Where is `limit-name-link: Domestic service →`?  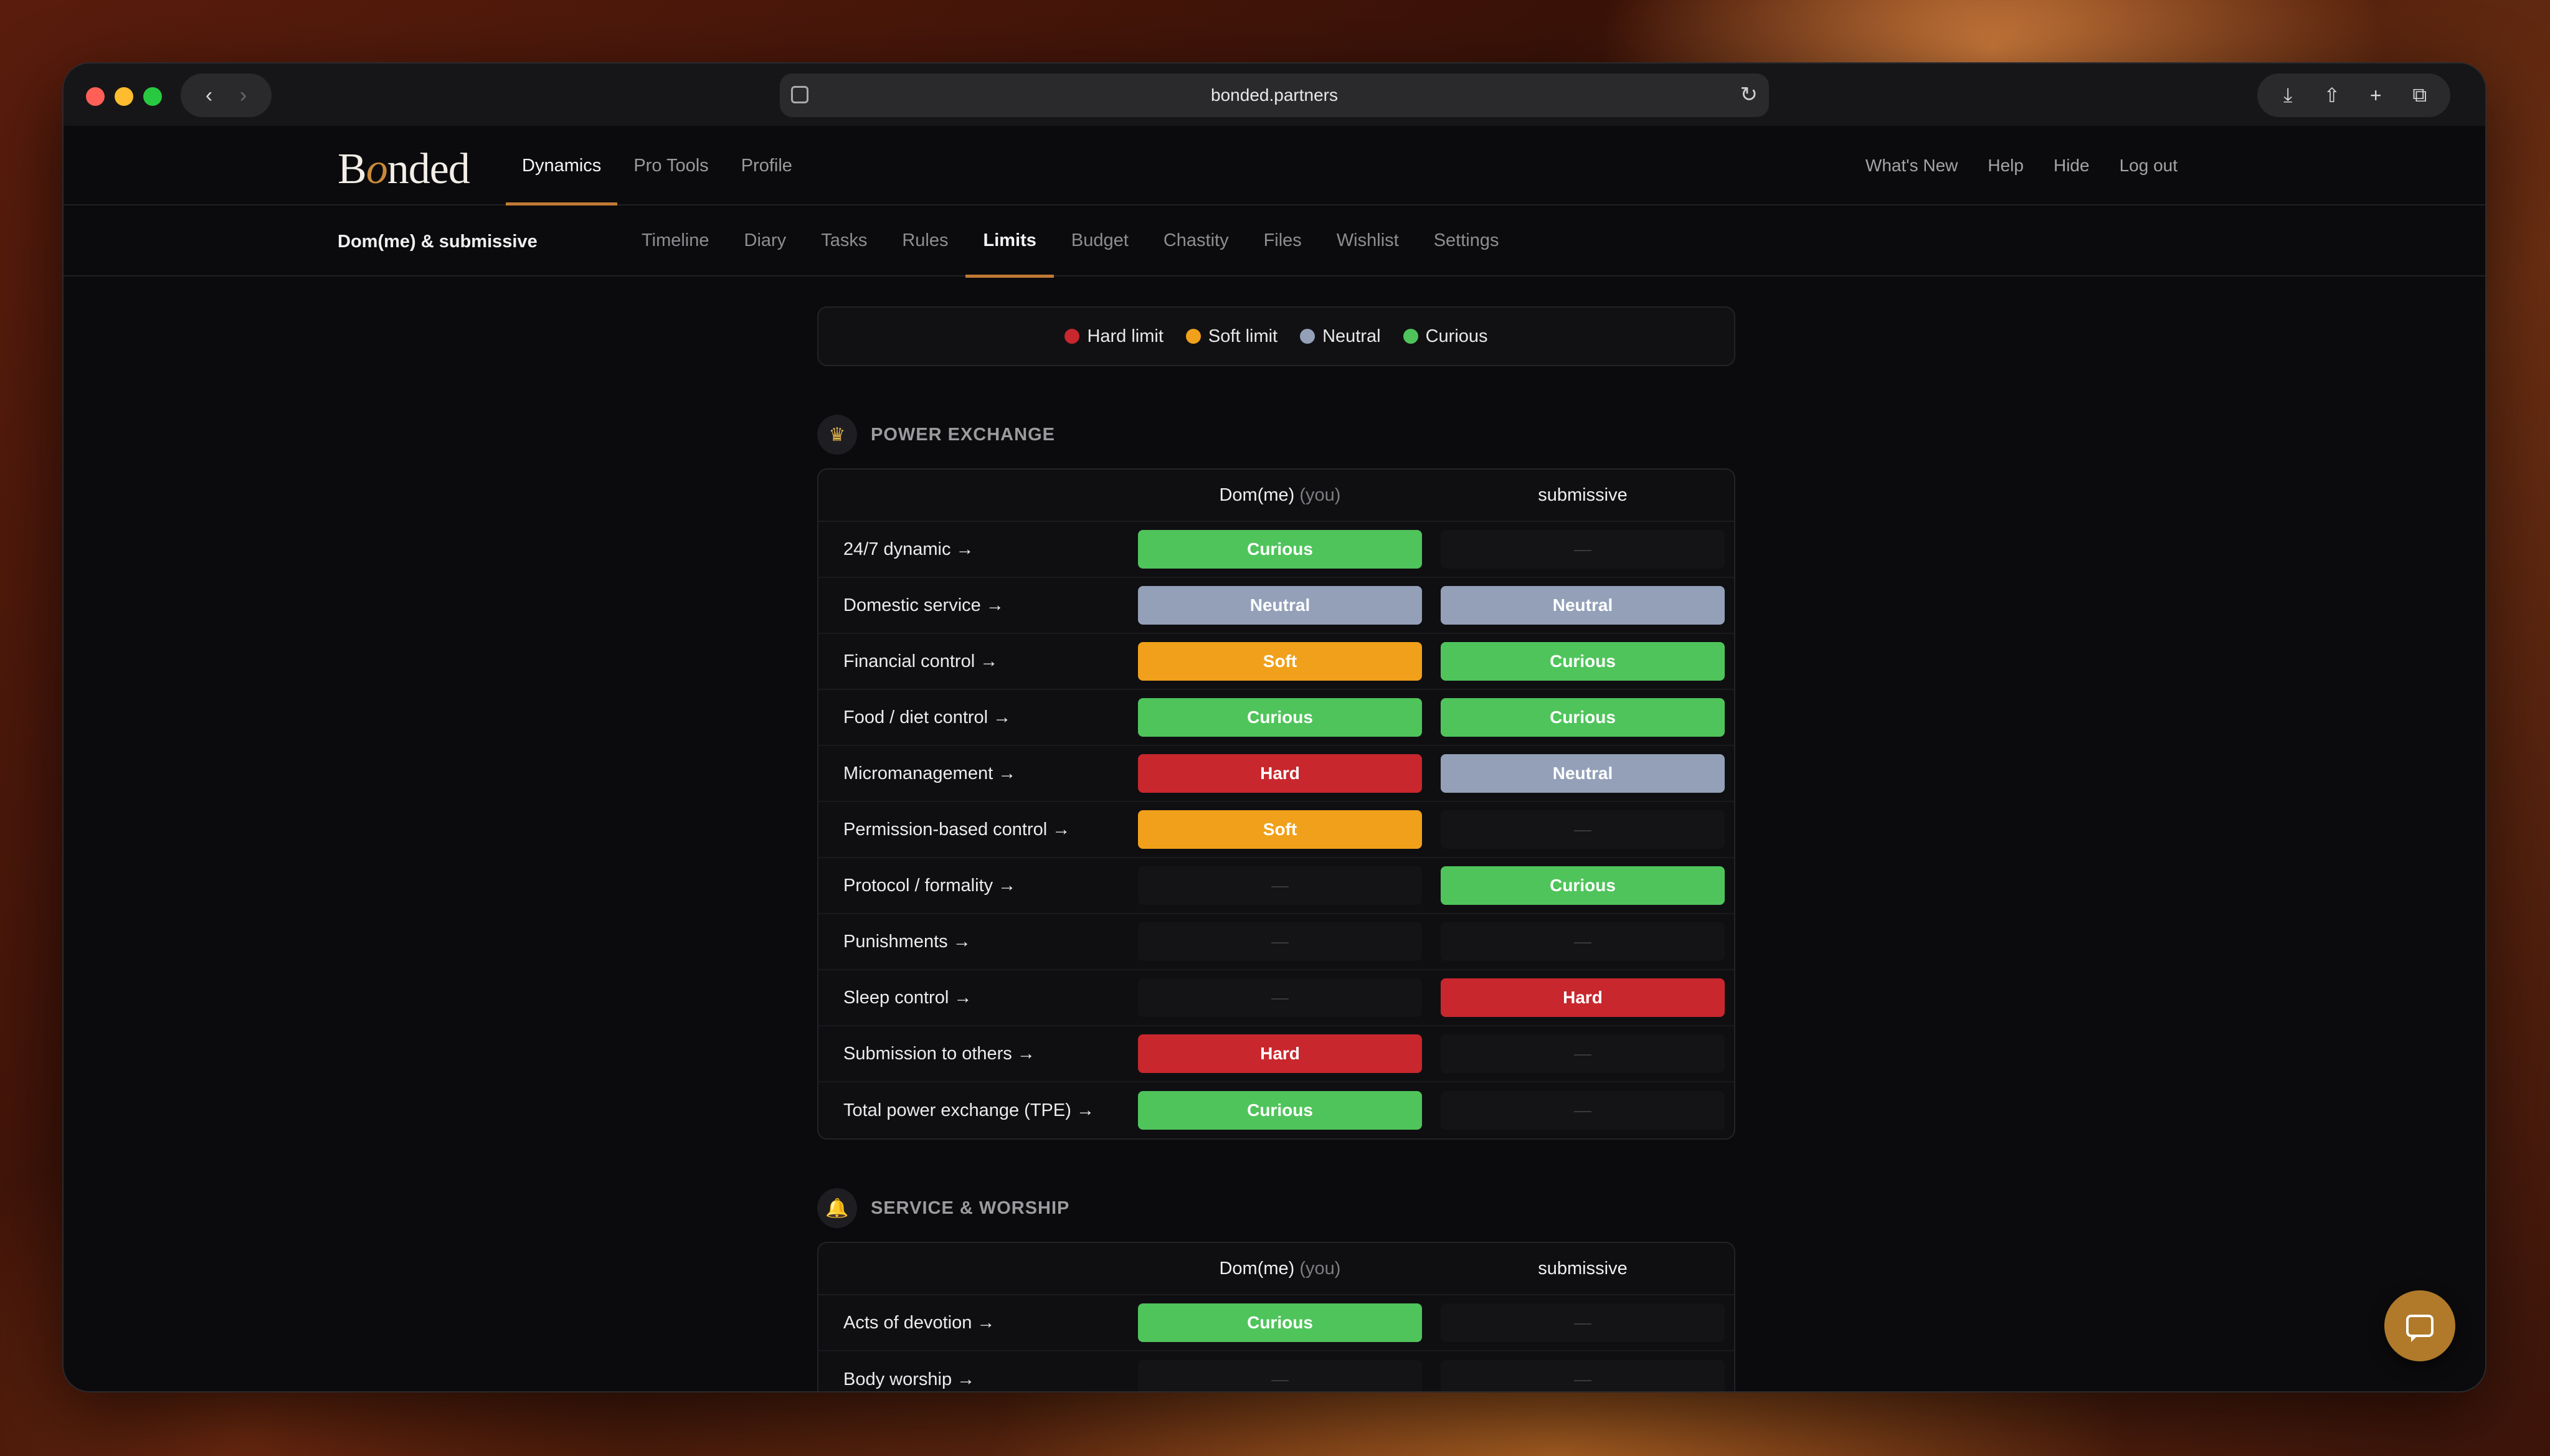
limit-name-link: Domestic service → is located at coordinates (973, 605).